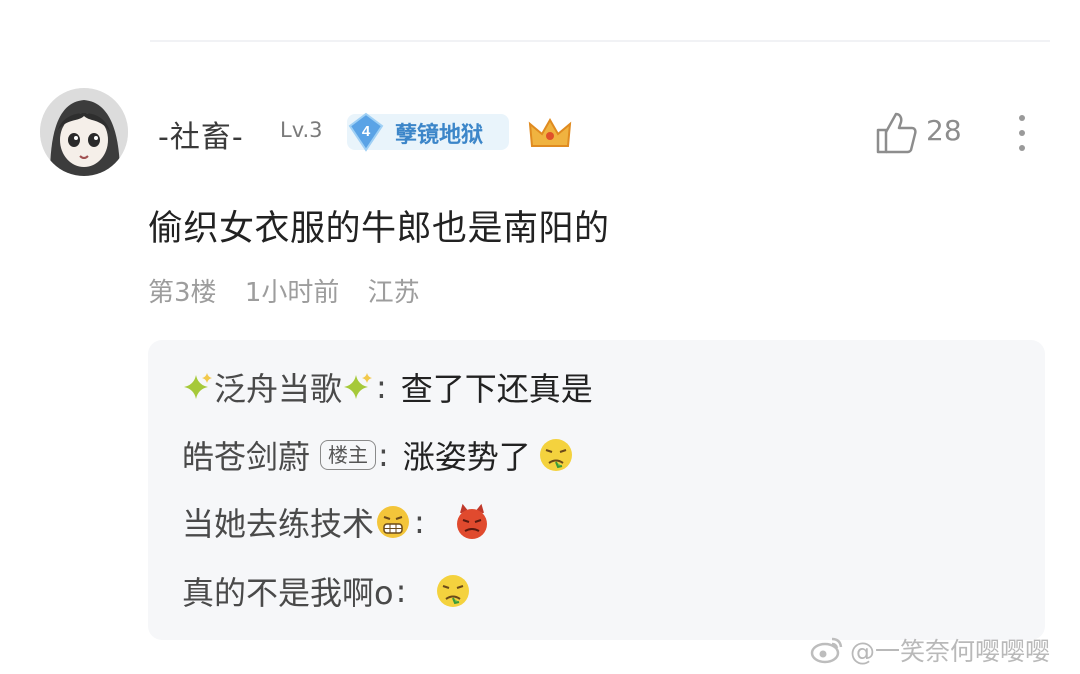 This screenshot has height=674, width=1080. I want to click on reply-username-text: 泛舟当歌, so click(278, 389).